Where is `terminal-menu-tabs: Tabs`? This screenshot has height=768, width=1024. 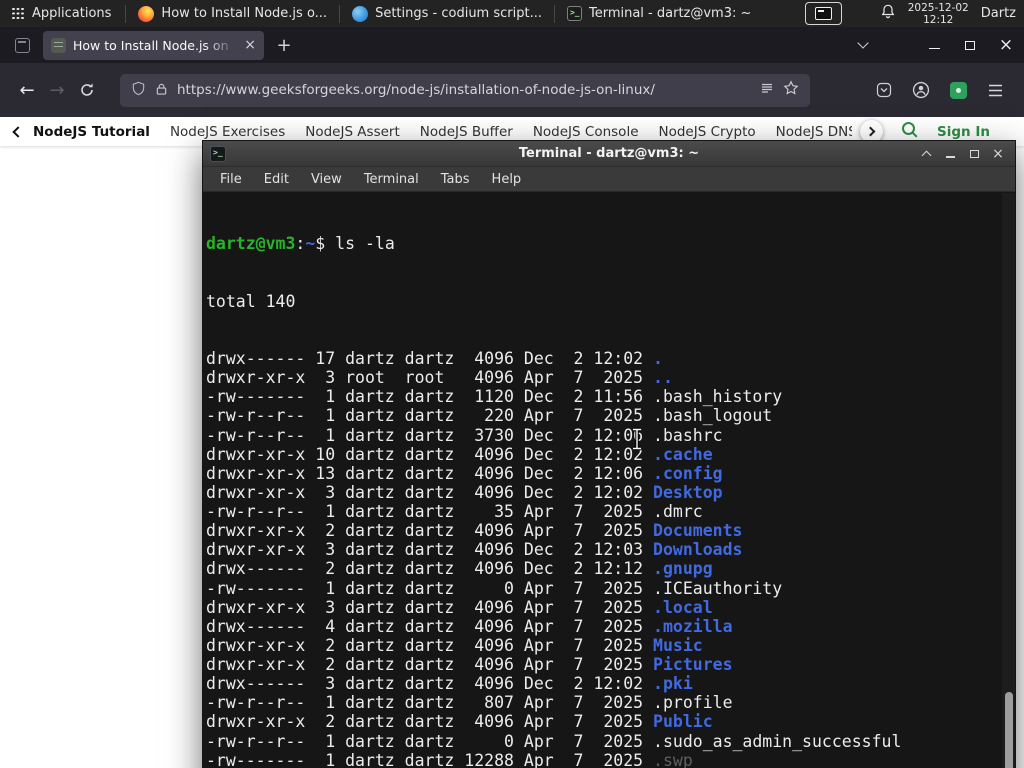 terminal-menu-tabs: Tabs is located at coordinates (455, 179).